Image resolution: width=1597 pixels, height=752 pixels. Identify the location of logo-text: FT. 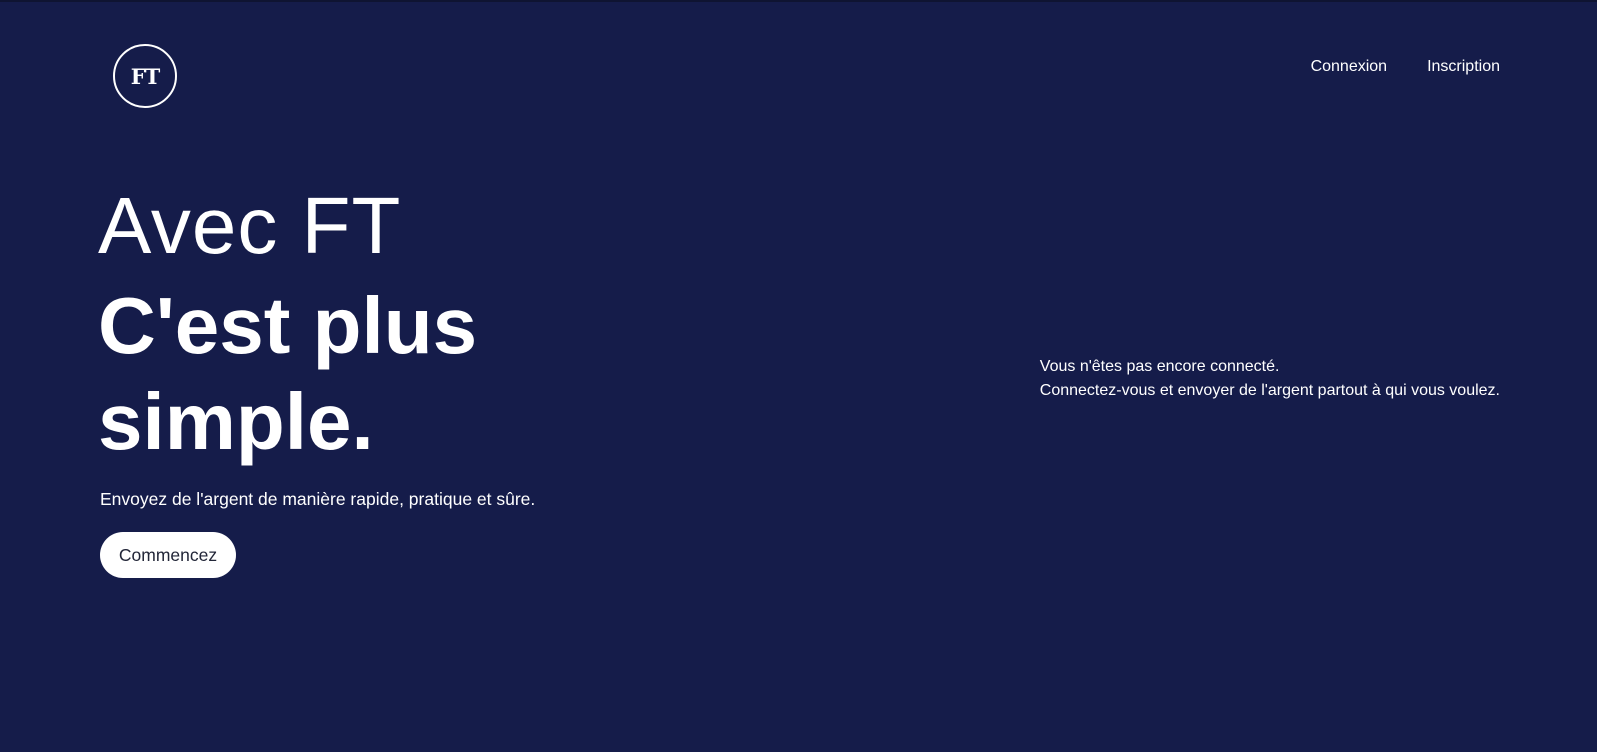
(145, 76).